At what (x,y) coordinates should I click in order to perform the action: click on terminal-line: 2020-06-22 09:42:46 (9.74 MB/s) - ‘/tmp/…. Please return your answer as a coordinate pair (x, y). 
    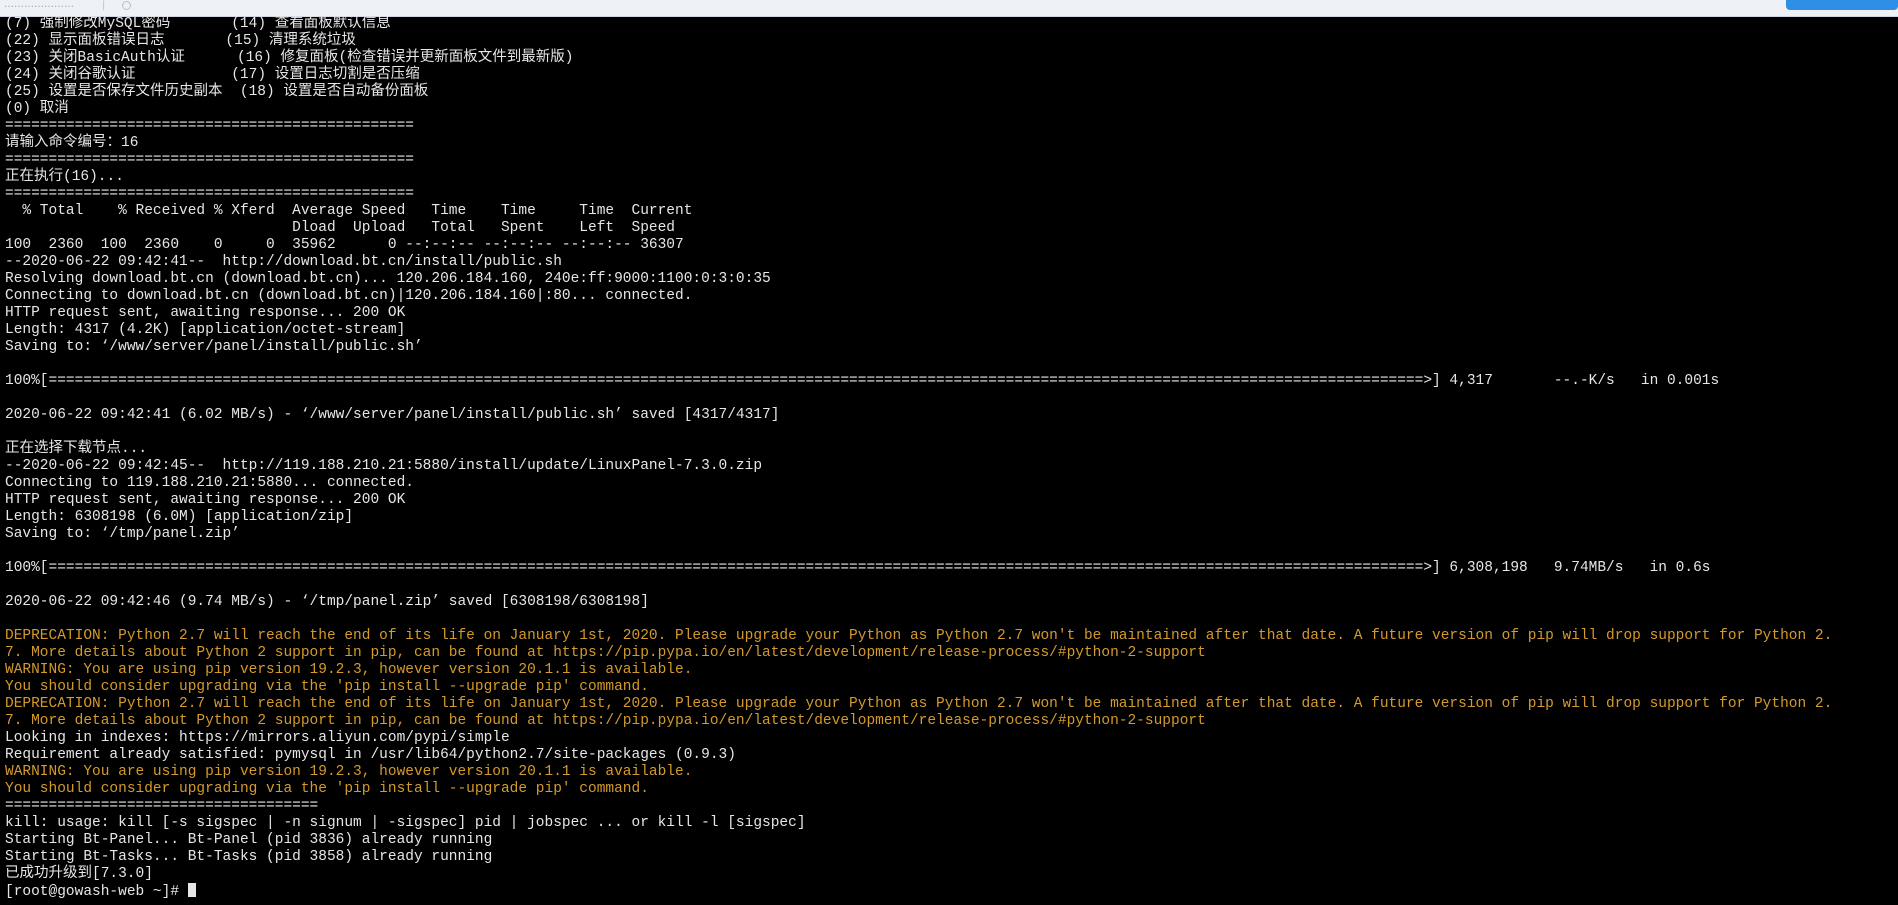
    Looking at the image, I should click on (327, 602).